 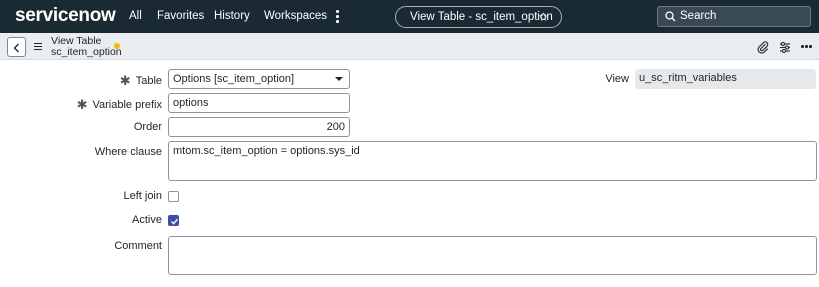 I want to click on back-button, so click(x=16, y=47).